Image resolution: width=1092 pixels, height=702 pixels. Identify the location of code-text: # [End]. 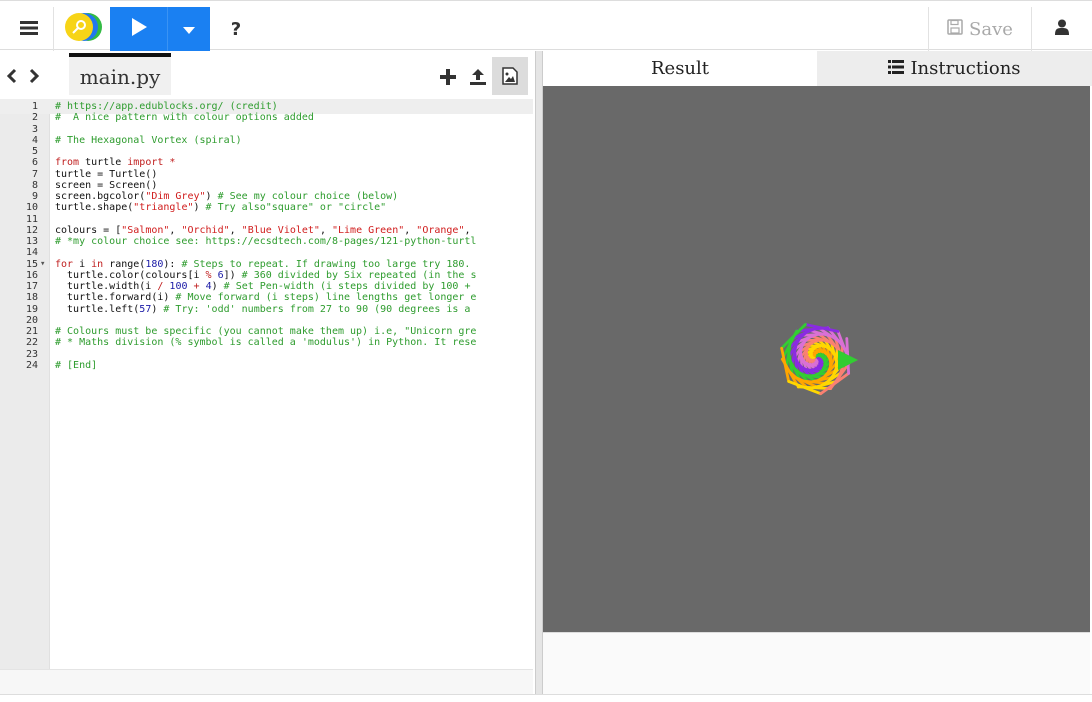
(76, 365).